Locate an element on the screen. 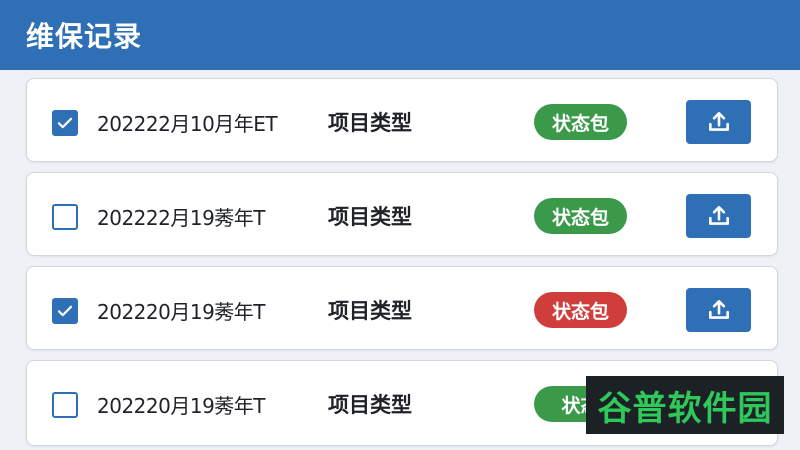 This screenshot has height=450, width=800. record-date: 202222月10月年ET is located at coordinates (187, 124).